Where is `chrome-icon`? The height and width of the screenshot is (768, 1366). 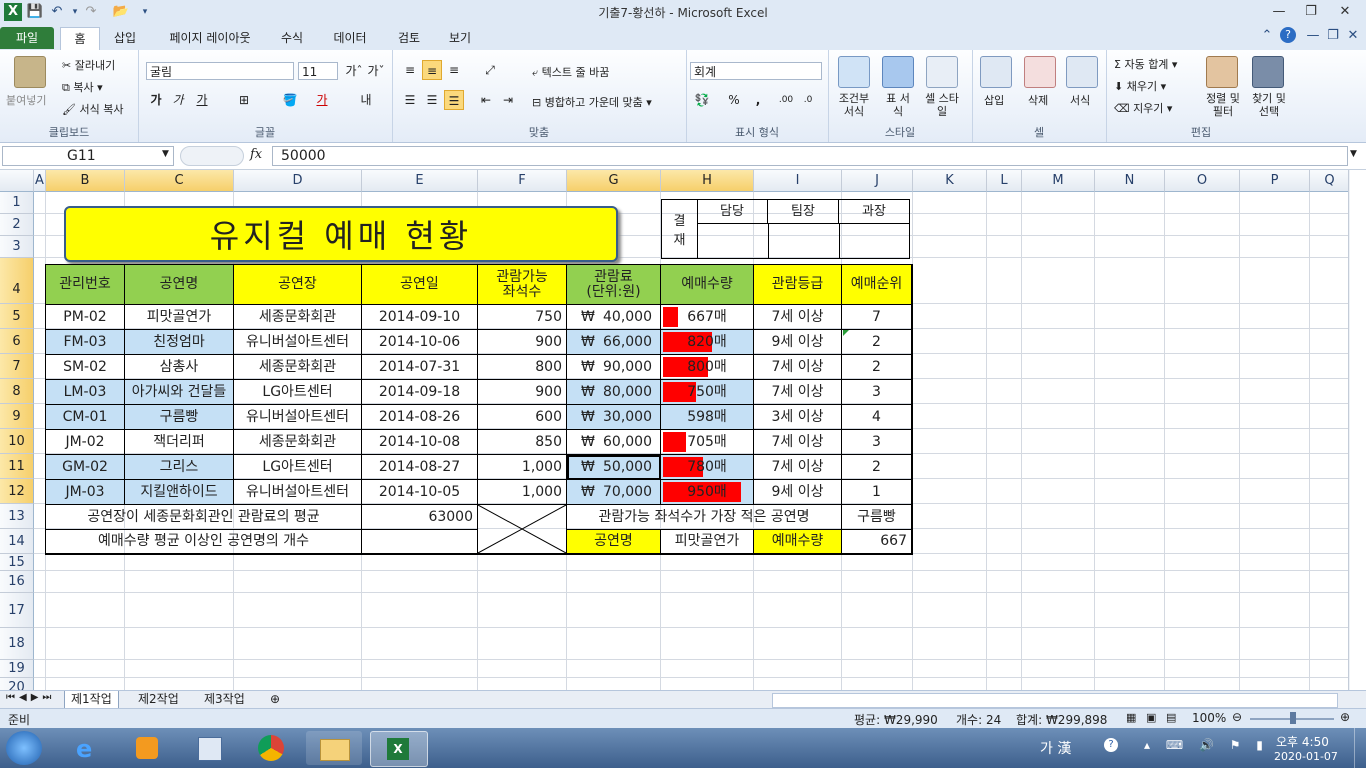
chrome-icon is located at coordinates (272, 748).